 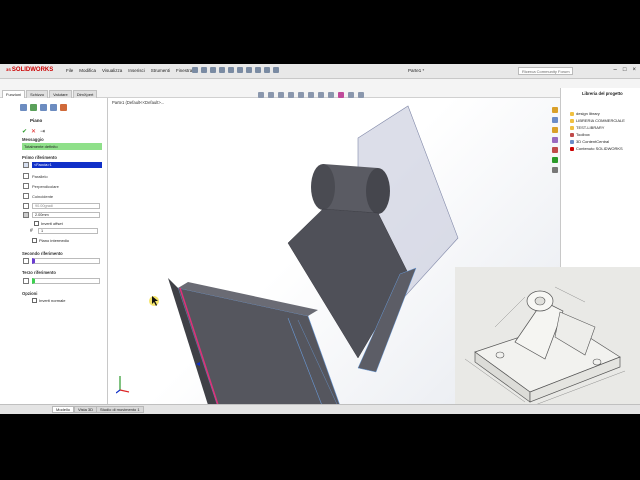 I want to click on document-title: Parte1 *, so click(x=416, y=70).